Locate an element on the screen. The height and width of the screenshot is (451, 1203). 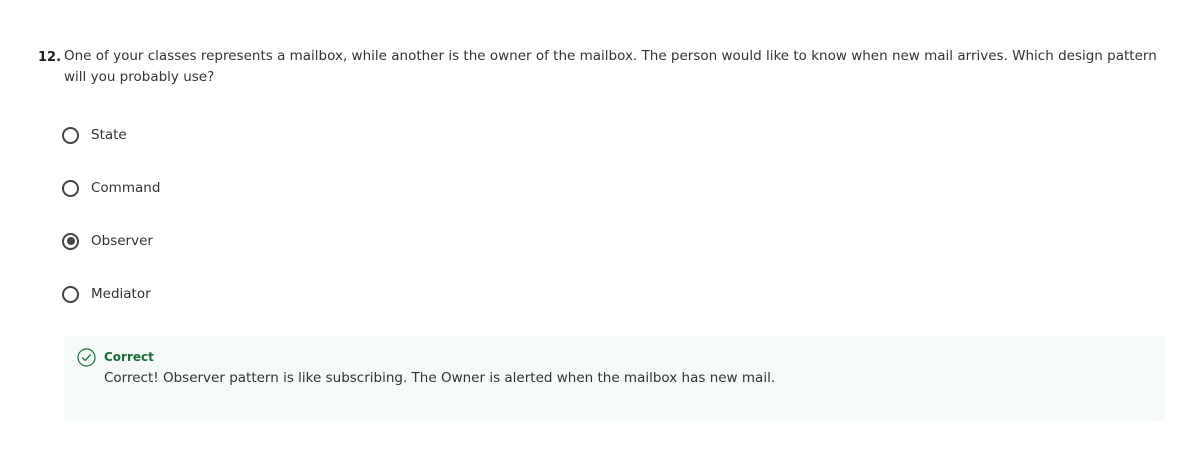
option-label: Observer is located at coordinates (122, 241).